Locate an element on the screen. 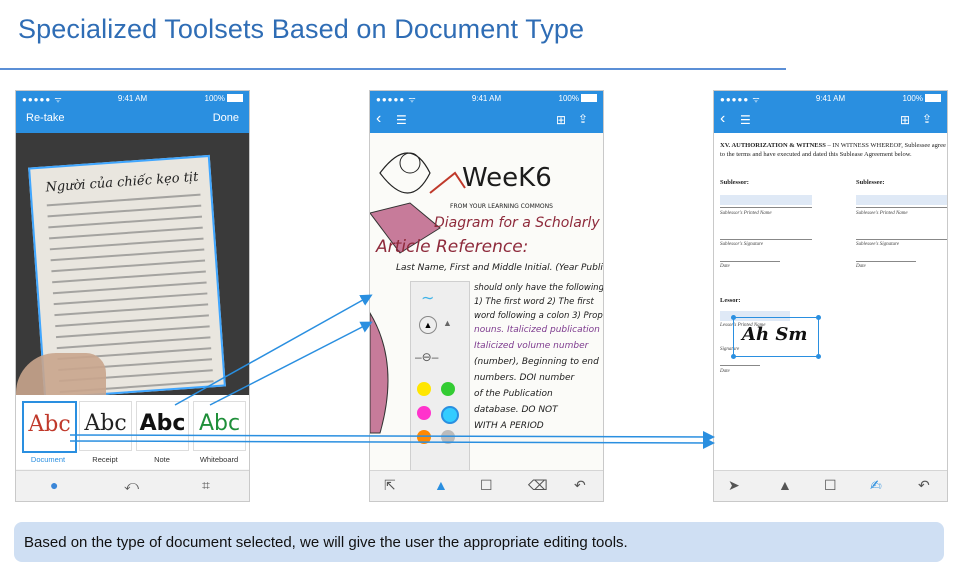  capture-toolbar: ● ⤺ ⌗ is located at coordinates (132, 485).